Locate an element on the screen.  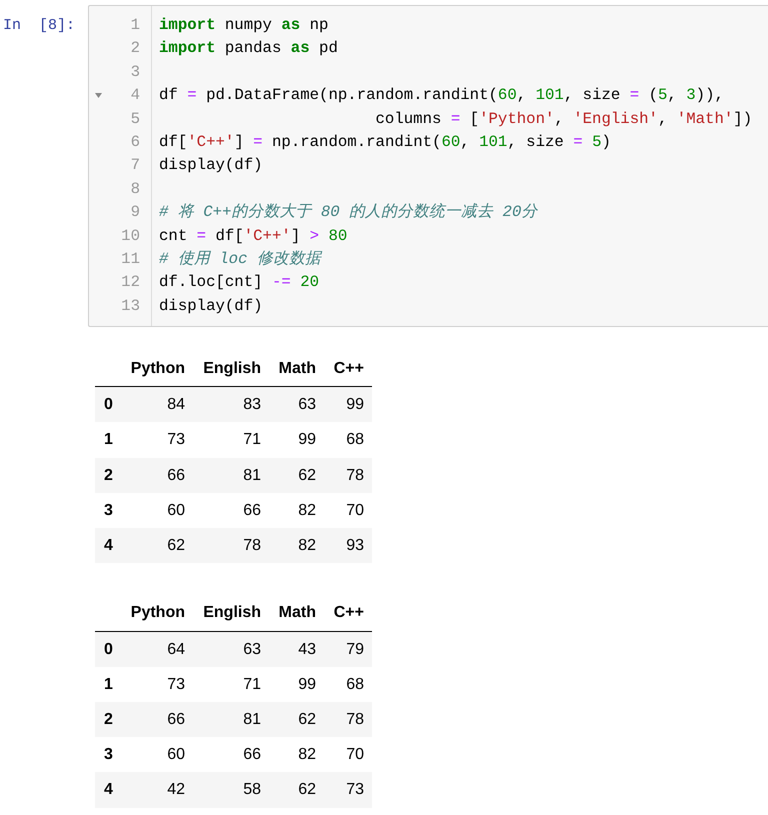
code-line: # 使用 loc 修改数据 is located at coordinates (240, 259).